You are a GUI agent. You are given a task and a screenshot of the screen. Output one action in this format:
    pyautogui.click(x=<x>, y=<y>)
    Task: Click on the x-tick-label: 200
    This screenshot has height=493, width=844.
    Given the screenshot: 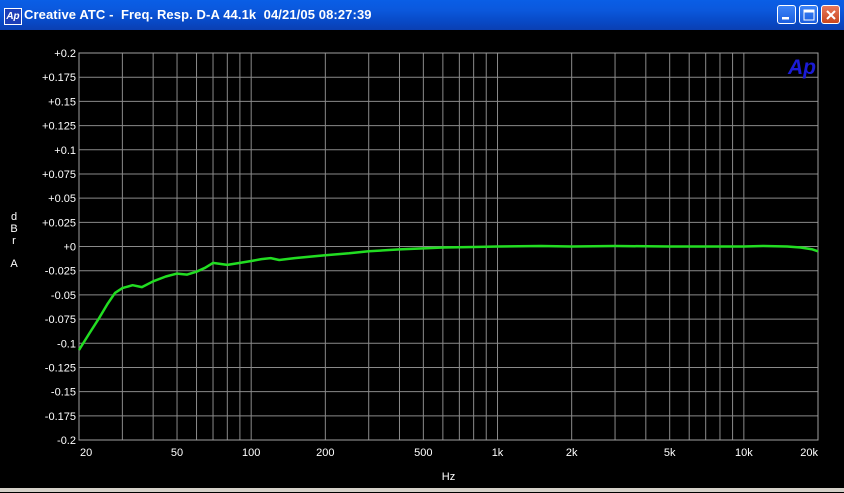 What is the action you would take?
    pyautogui.click(x=325, y=453)
    